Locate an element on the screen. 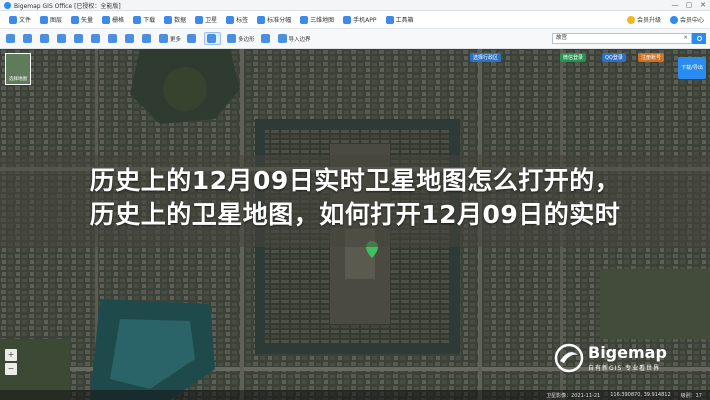 The width and height of the screenshot is (710, 400). data-icon is located at coordinates (168, 19).